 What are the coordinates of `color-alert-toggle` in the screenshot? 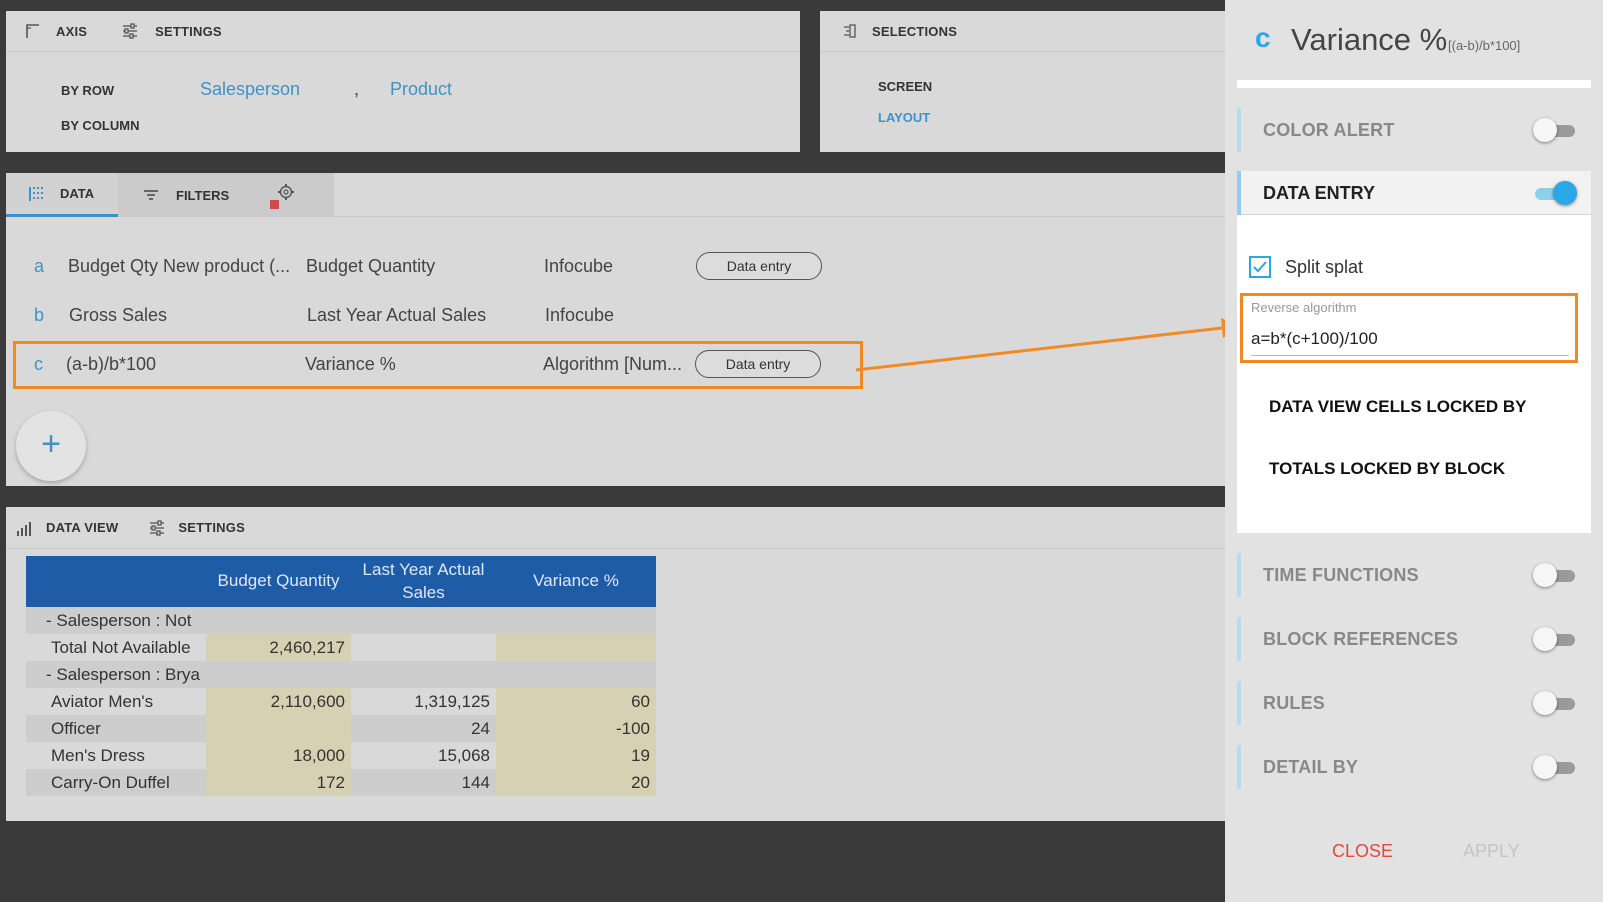 It's located at (1555, 130).